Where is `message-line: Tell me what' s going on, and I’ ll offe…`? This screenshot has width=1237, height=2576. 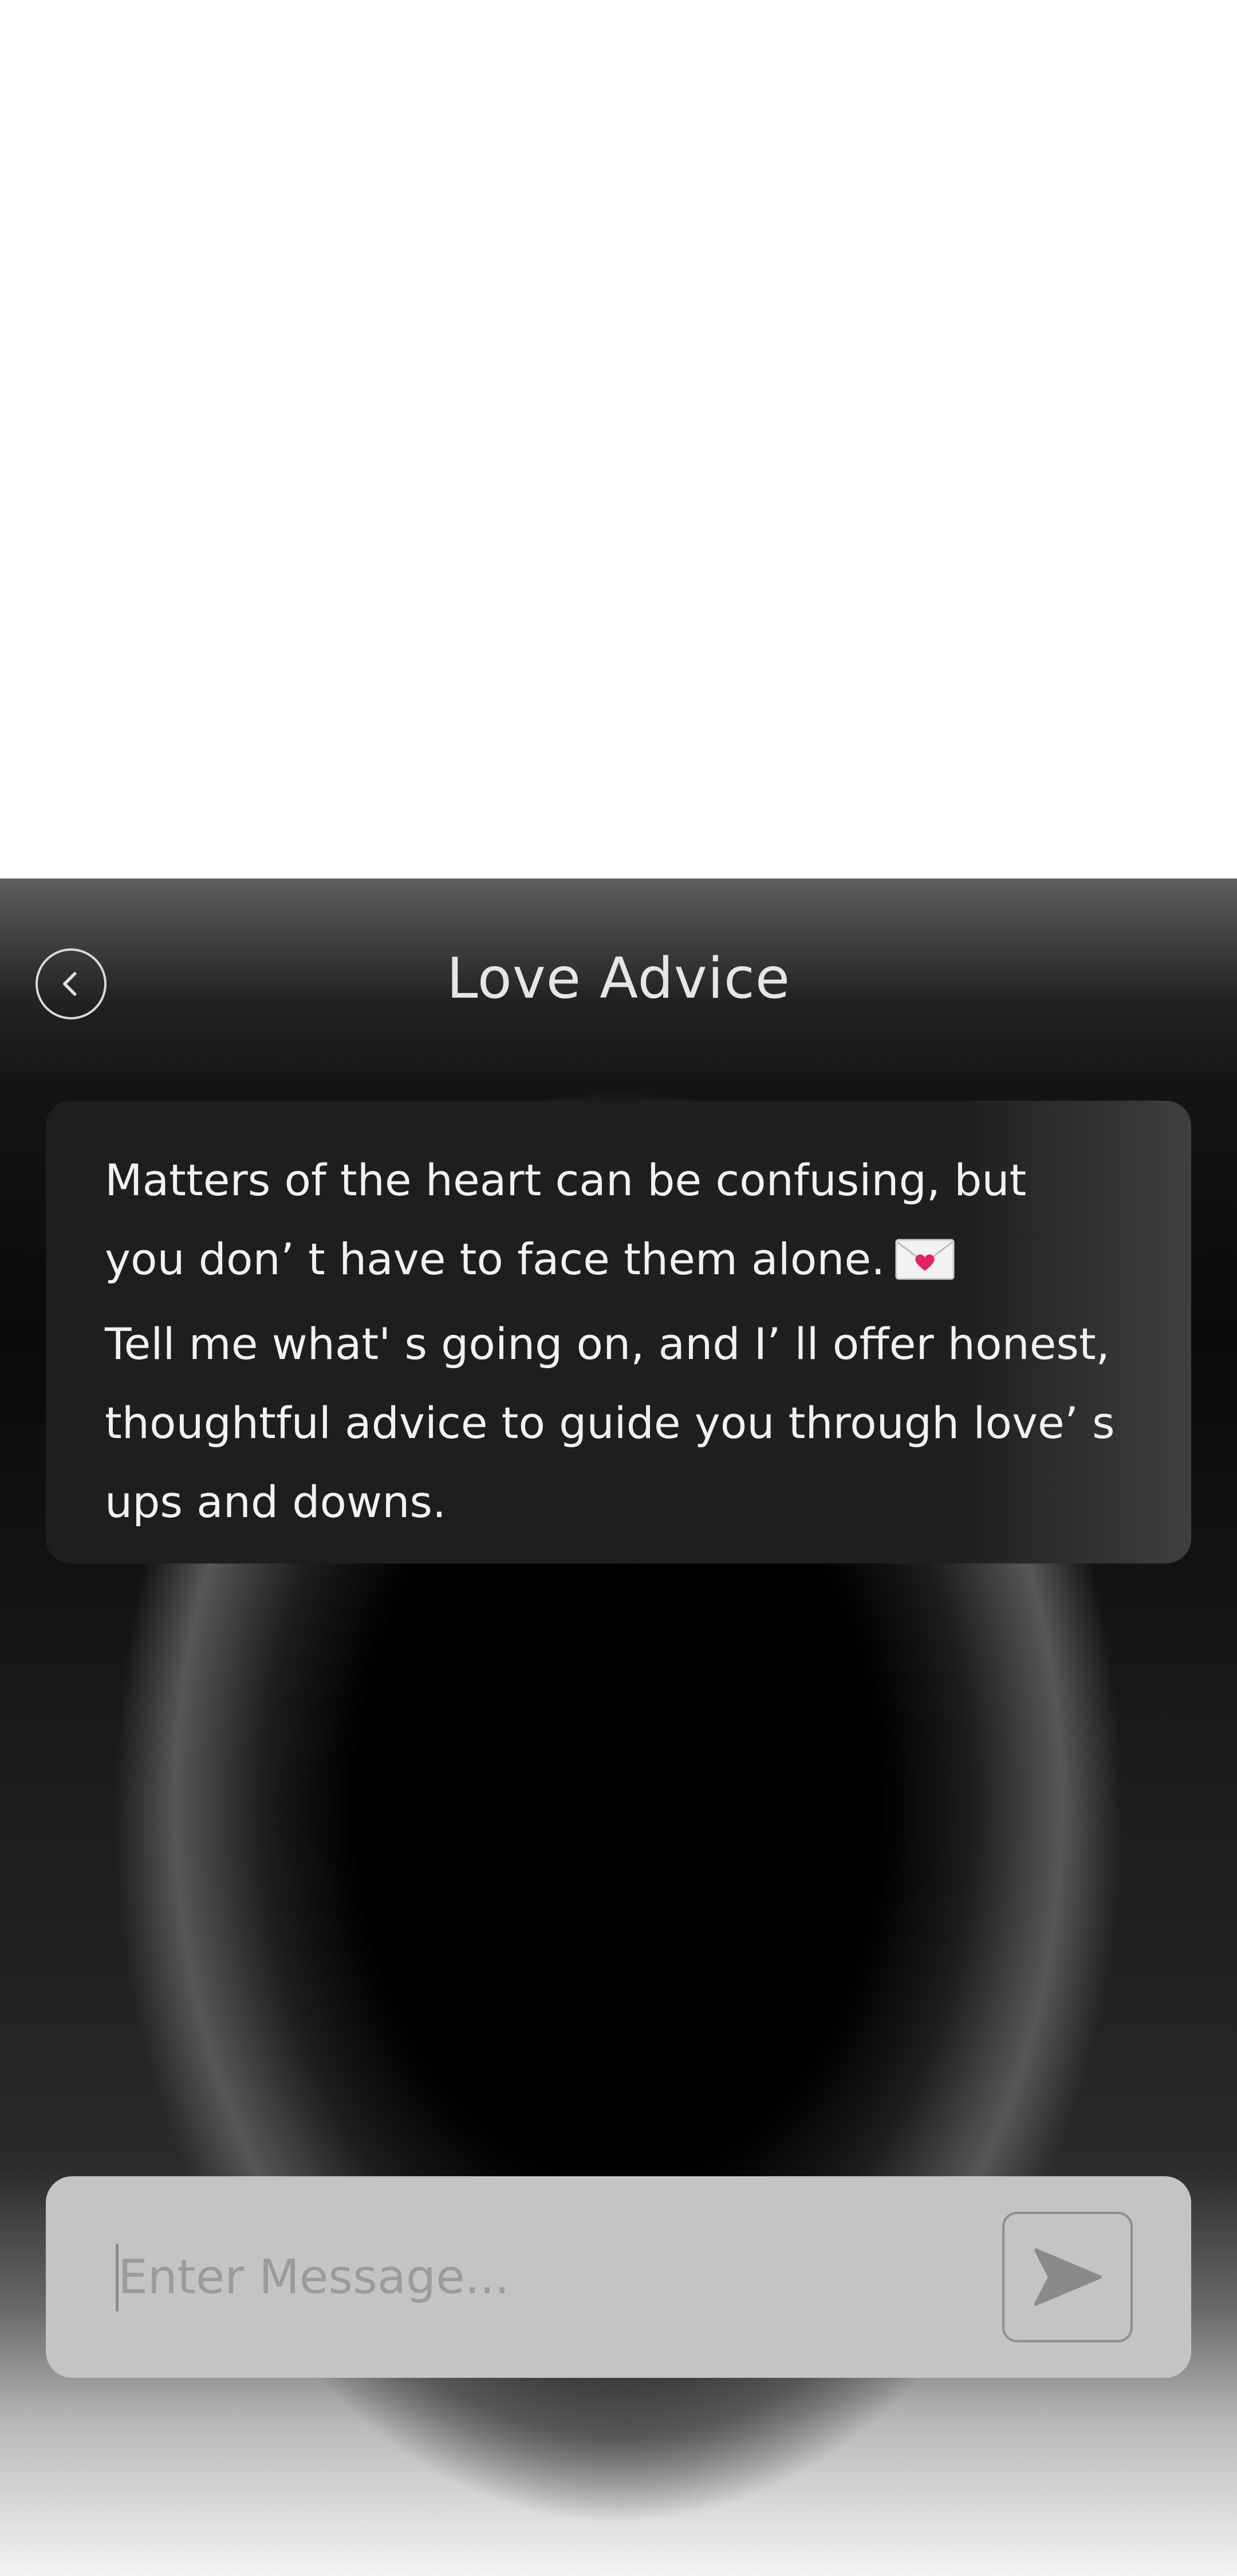 message-line: Tell me what' s going on, and I’ ll offe… is located at coordinates (607, 1343).